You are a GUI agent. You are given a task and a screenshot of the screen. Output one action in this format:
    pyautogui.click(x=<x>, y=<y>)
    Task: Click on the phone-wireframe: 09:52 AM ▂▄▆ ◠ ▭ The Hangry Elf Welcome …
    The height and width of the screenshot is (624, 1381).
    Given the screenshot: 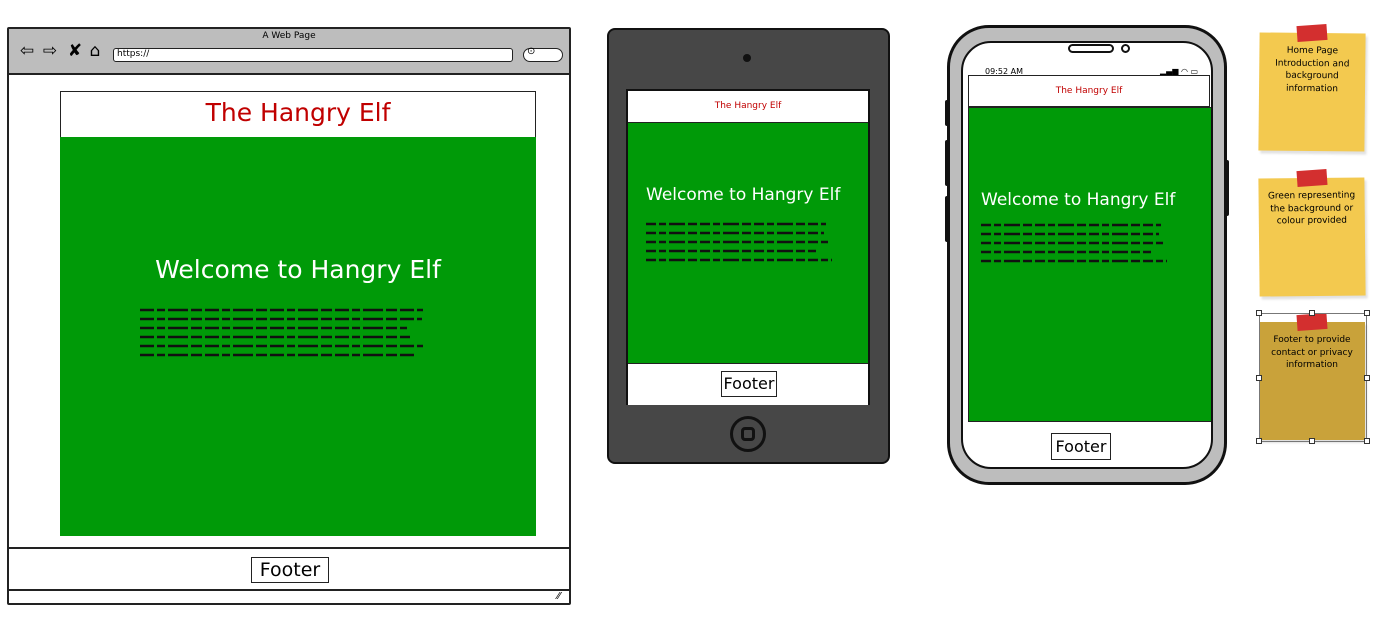 What is the action you would take?
    pyautogui.click(x=1087, y=255)
    